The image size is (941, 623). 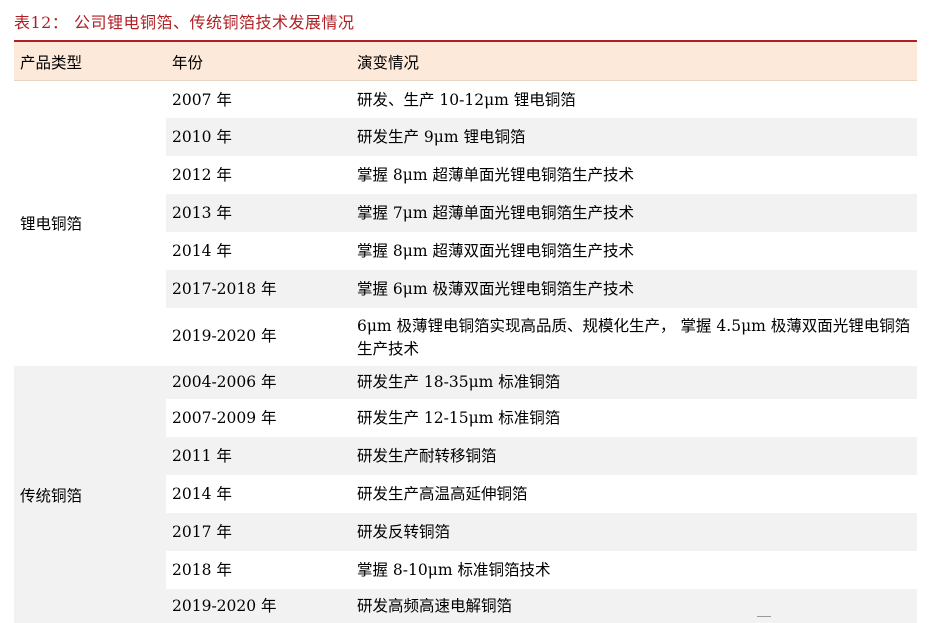 I want to click on desc-cell: 研发生产高温高延伸铜箔, so click(x=442, y=494).